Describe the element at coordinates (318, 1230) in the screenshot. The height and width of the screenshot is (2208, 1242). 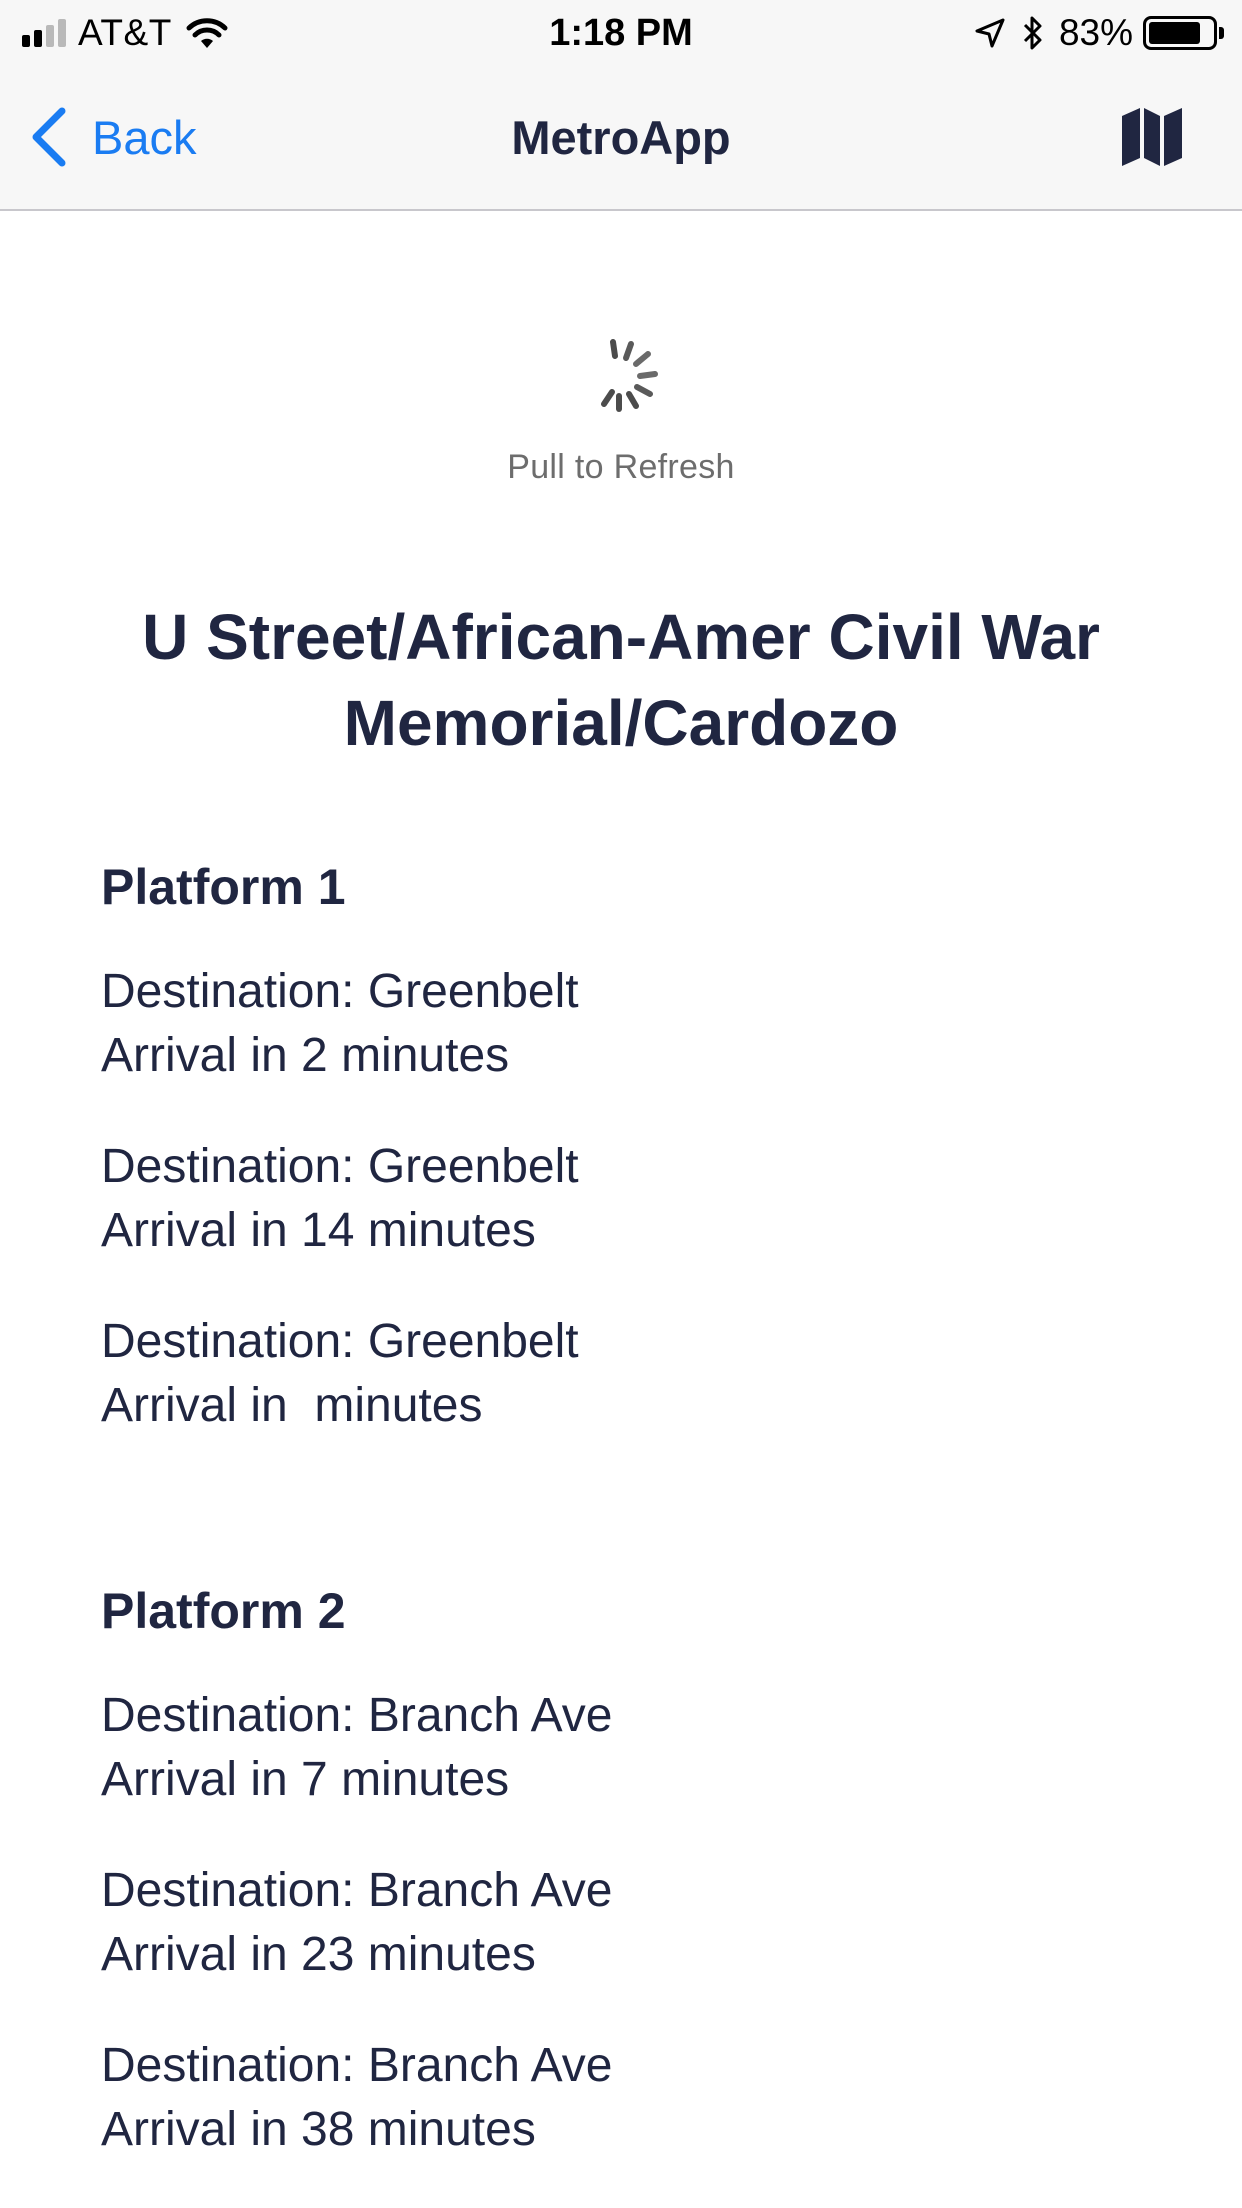
I see `arrival-time: Arrival in 14 minutes` at that location.